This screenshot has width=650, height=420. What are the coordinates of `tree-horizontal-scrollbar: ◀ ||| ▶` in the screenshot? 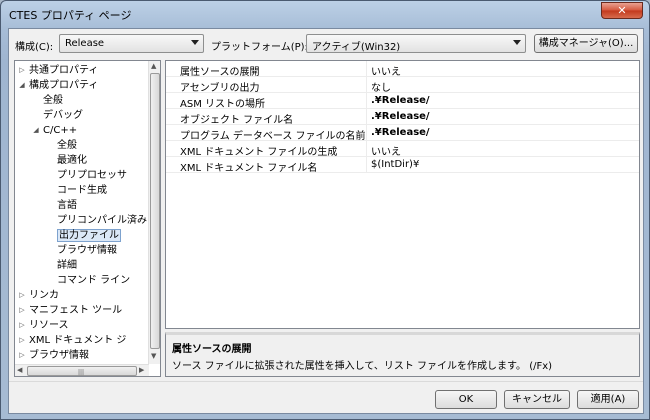 It's located at (82, 370).